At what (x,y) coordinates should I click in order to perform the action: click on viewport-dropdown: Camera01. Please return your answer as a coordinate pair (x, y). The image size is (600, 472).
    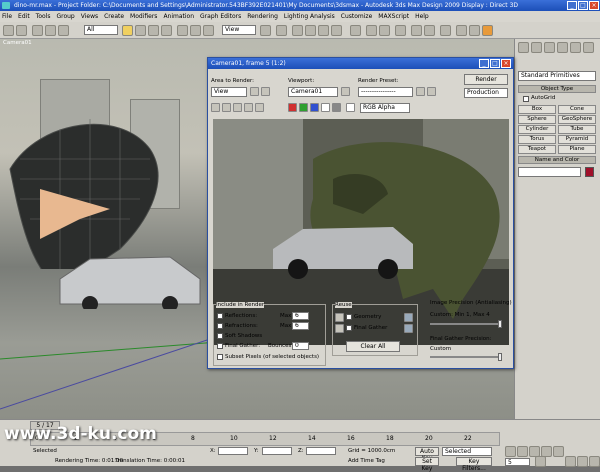
    Looking at the image, I should click on (313, 92).